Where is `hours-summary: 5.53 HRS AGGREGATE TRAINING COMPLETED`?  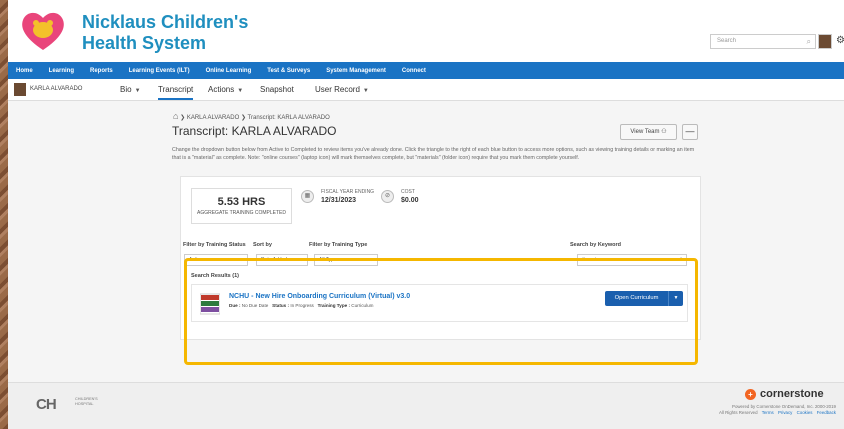
hours-summary: 5.53 HRS AGGREGATE TRAINING COMPLETED is located at coordinates (241, 206).